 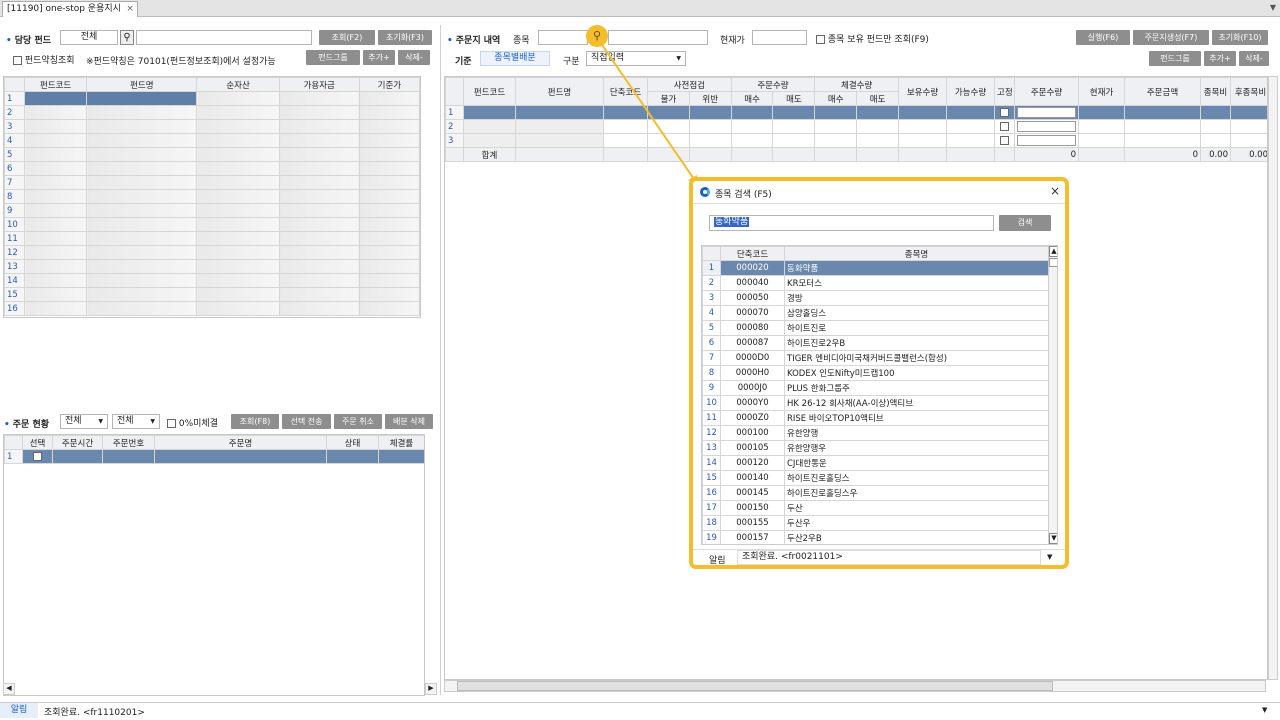 I want to click on list-item: 6 000087 하이트진로2우B, so click(x=875, y=343).